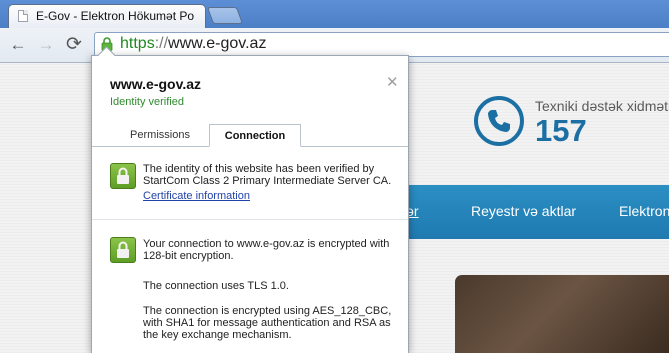 This screenshot has height=353, width=669. I want to click on main-navbar: klər Reyestr və aktlar Elektron, so click(529, 212).